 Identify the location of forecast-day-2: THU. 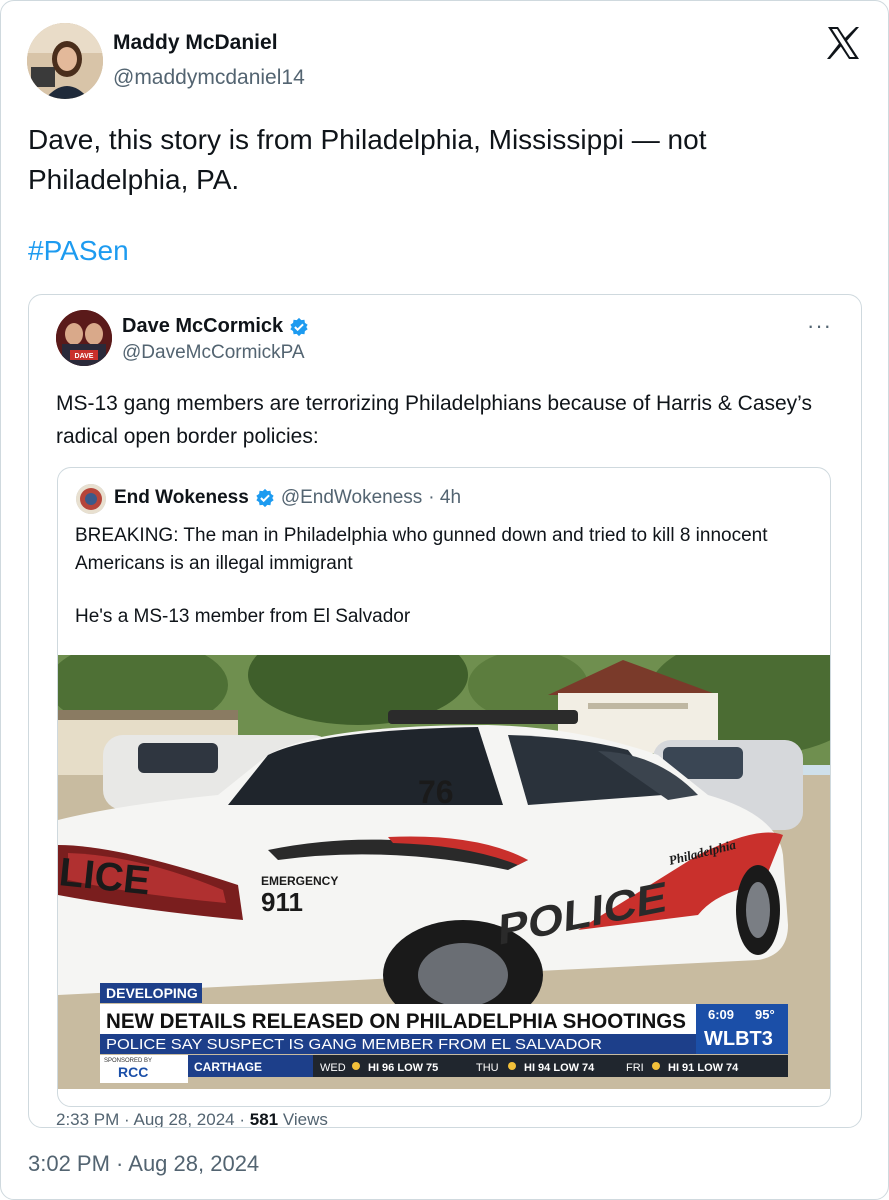
(487, 1068).